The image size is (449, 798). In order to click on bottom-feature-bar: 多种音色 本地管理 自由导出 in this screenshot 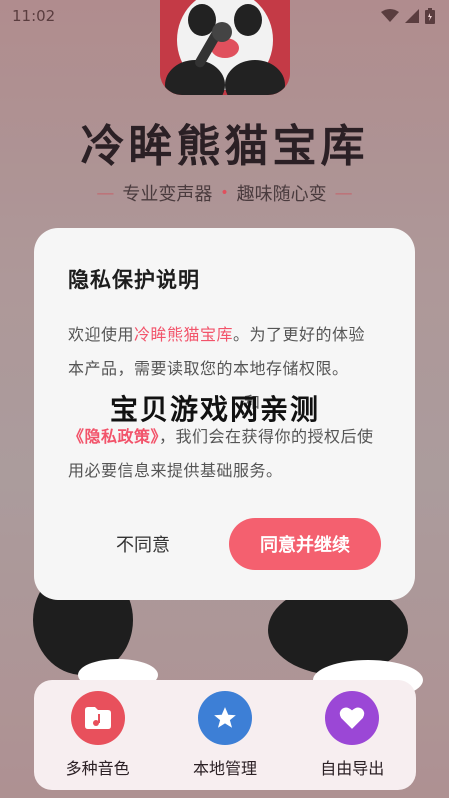, I will do `click(225, 735)`.